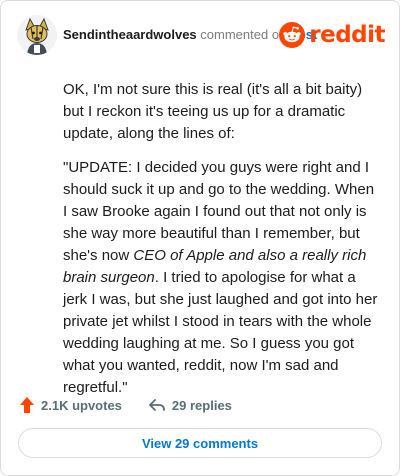 Image resolution: width=400 pixels, height=476 pixels. What do you see at coordinates (125, 405) in the screenshot?
I see `comment-footer: 2.1K upvotes 29 replies` at bounding box center [125, 405].